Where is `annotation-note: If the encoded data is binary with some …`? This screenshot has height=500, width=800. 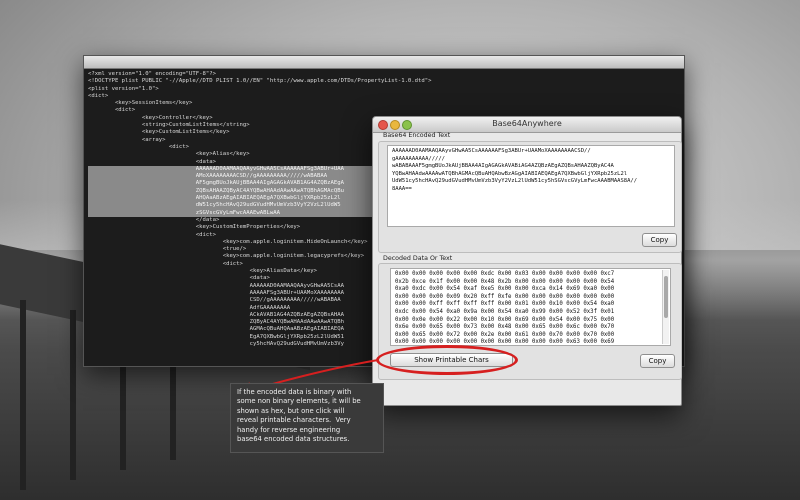 annotation-note: If the encoded data is binary with some … is located at coordinates (307, 418).